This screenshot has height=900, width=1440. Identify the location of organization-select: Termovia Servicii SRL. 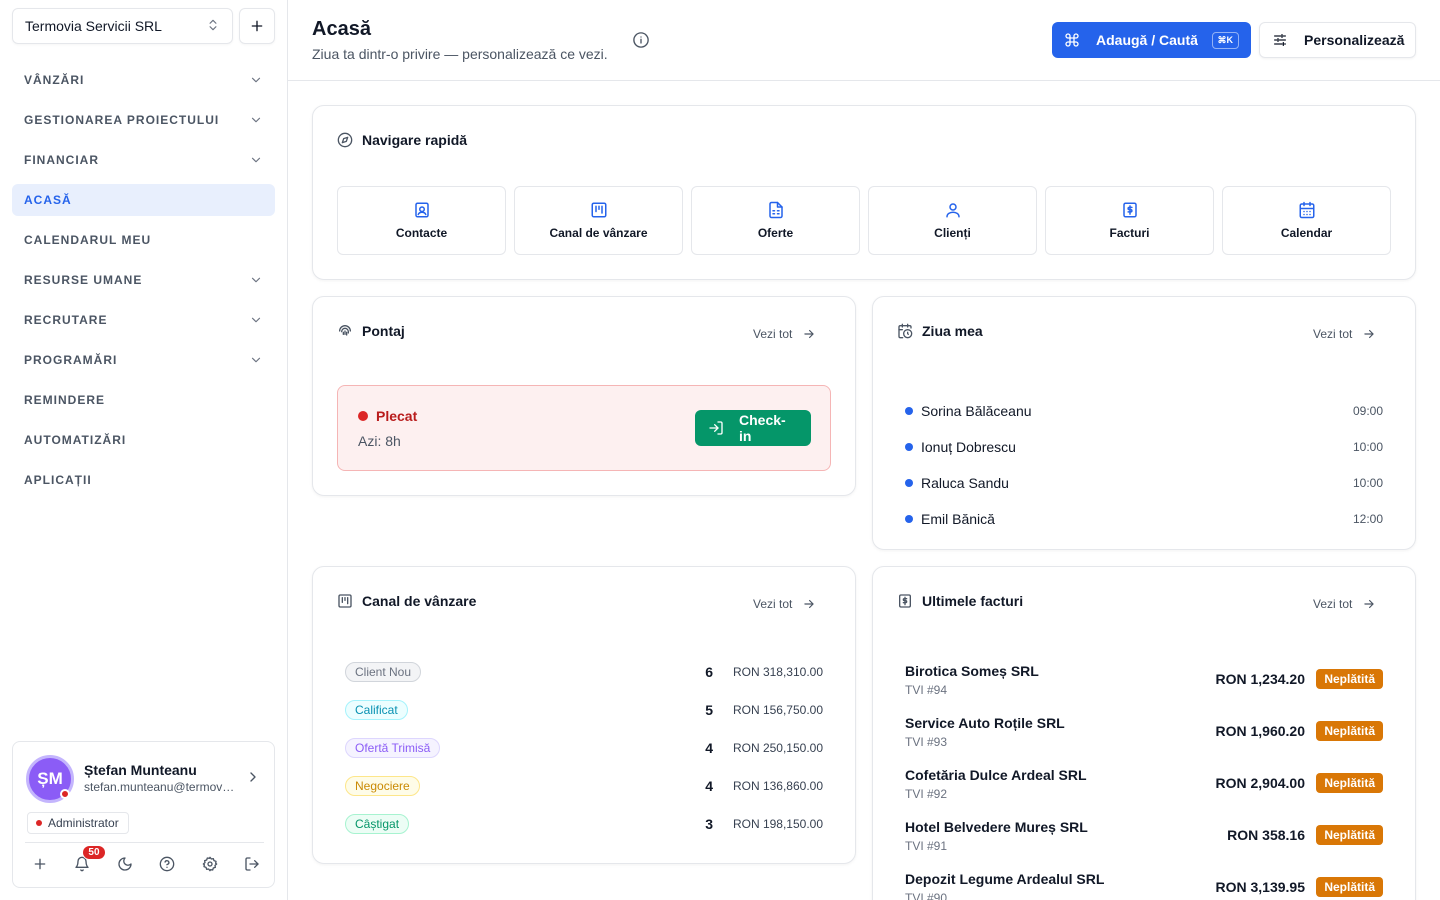
(122, 26).